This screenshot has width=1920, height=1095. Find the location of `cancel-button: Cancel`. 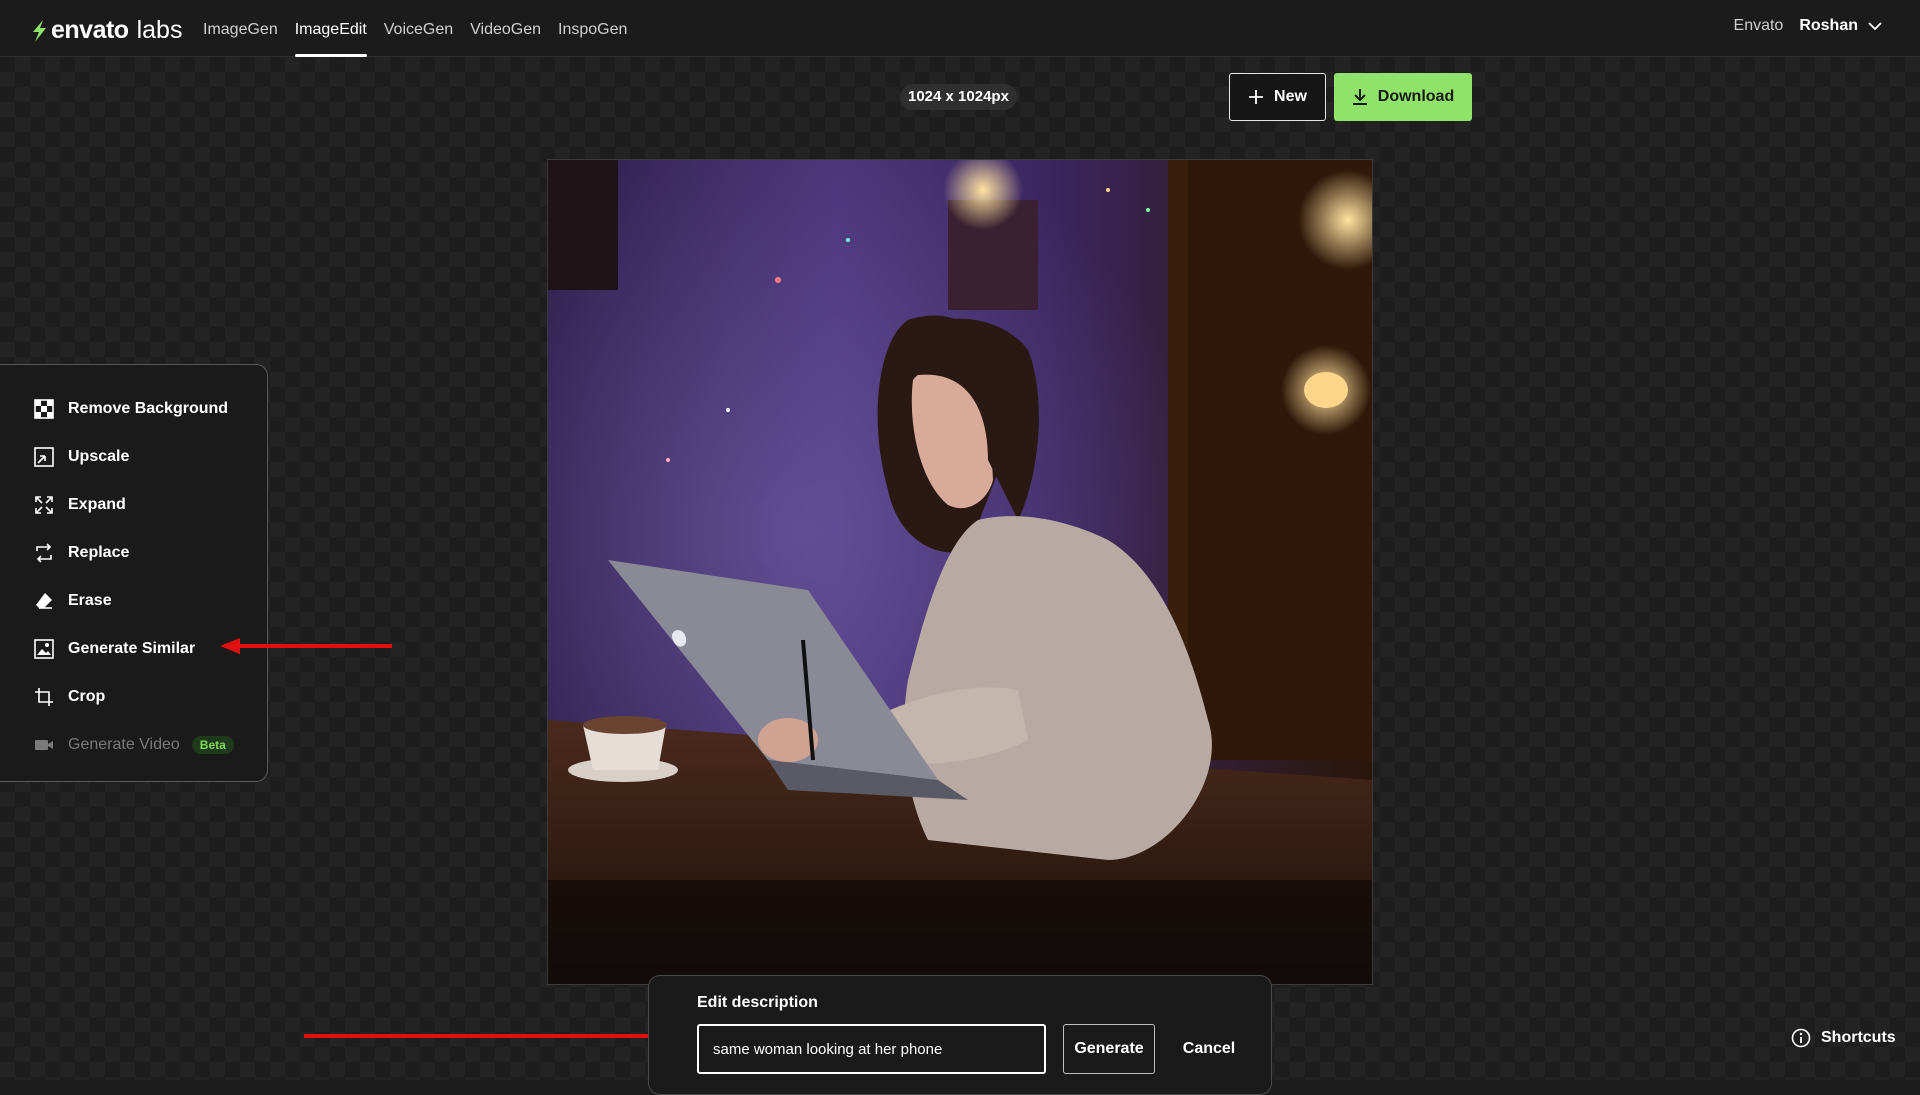

cancel-button: Cancel is located at coordinates (1209, 1049).